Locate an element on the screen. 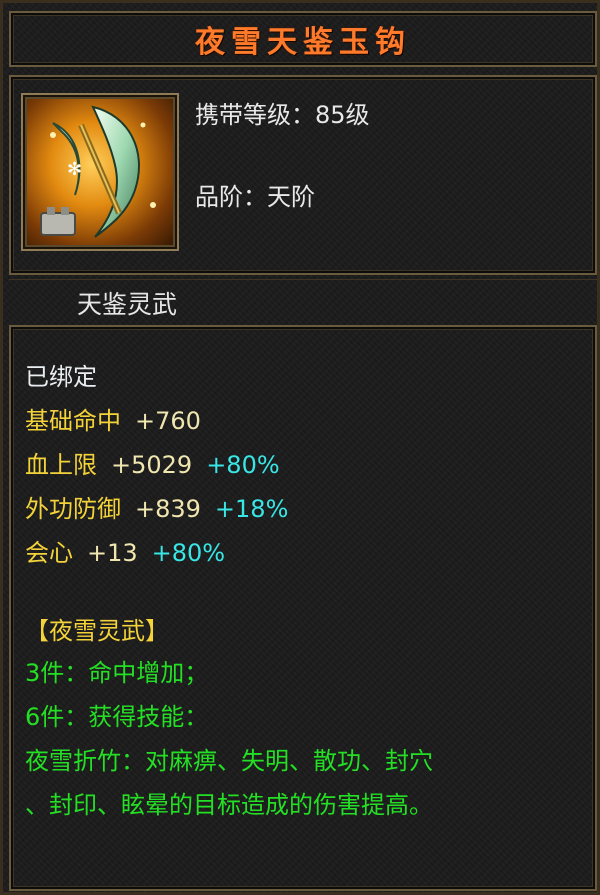  stat-value: +760 is located at coordinates (168, 421).